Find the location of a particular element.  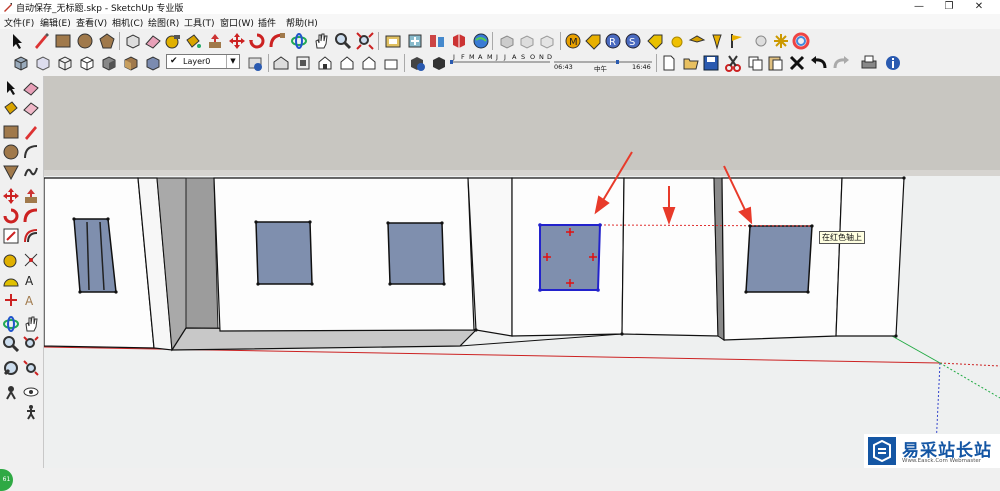

dimension-icon is located at coordinates (31, 260).